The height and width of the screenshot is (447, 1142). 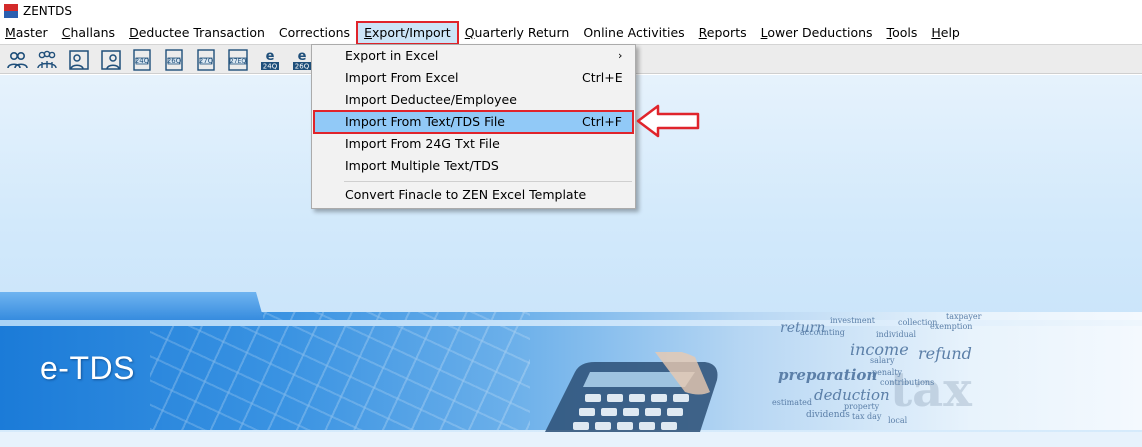 I want to click on menuitem-import-multiple-text-tds: Import Multiple Text/TDS, so click(x=473, y=166).